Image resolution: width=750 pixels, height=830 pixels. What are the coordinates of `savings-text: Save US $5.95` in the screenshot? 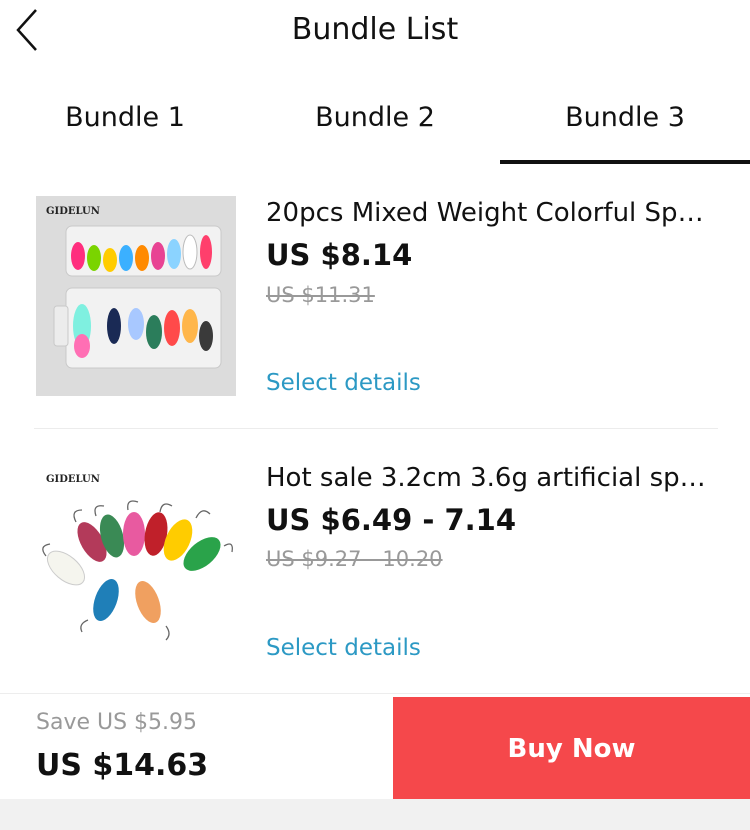 It's located at (117, 722).